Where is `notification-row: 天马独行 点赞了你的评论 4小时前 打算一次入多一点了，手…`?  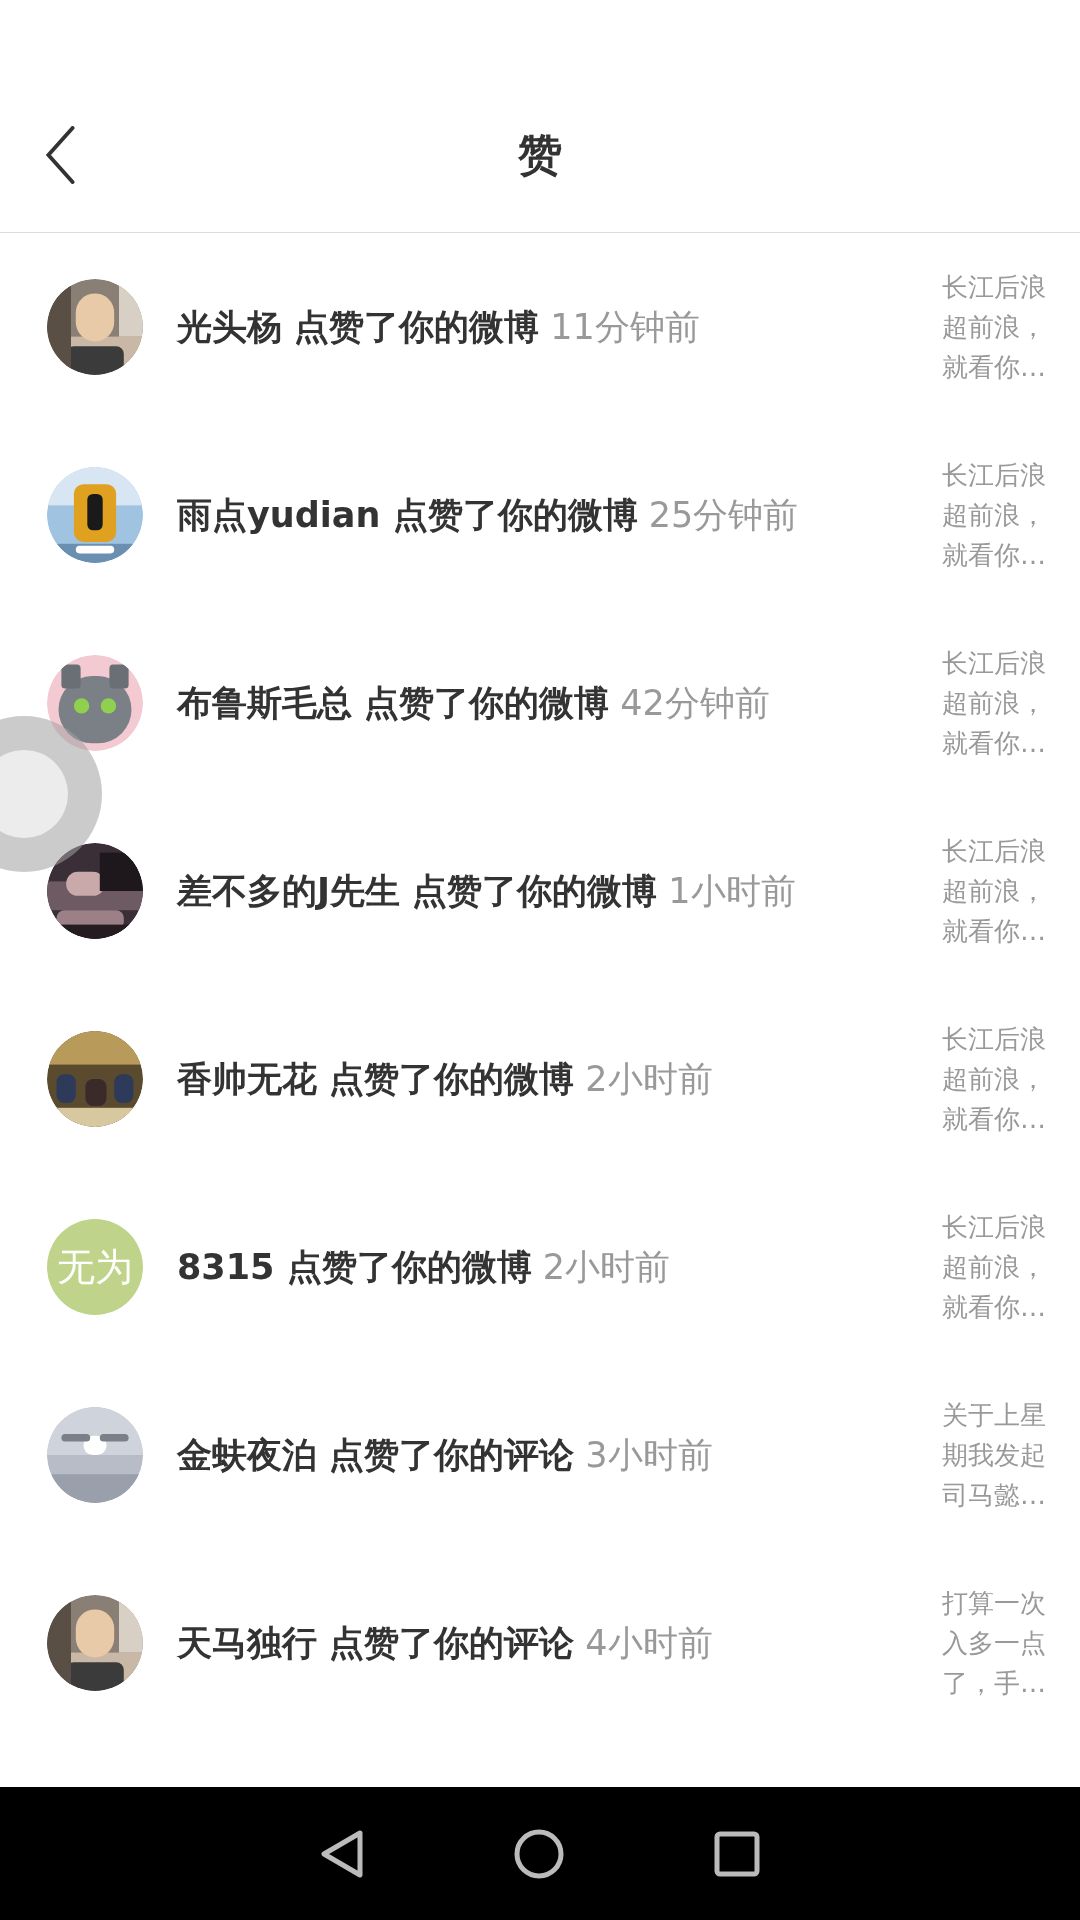 notification-row: 天马独行 点赞了你的评论 4小时前 打算一次入多一点了，手… is located at coordinates (540, 1643).